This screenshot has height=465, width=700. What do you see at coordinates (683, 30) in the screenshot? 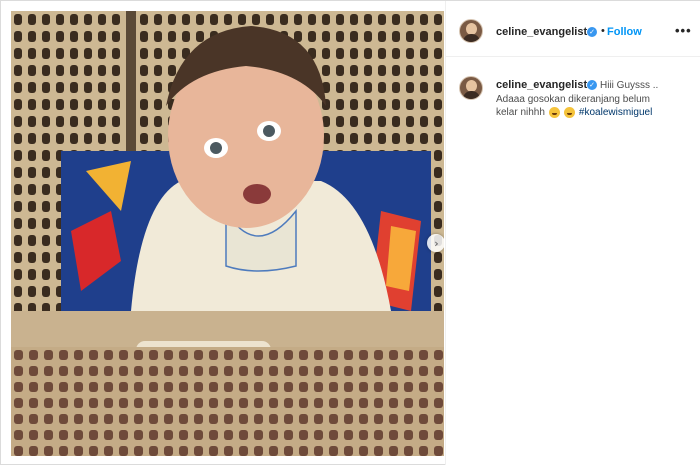
I see `more-options-icon: •••` at bounding box center [683, 30].